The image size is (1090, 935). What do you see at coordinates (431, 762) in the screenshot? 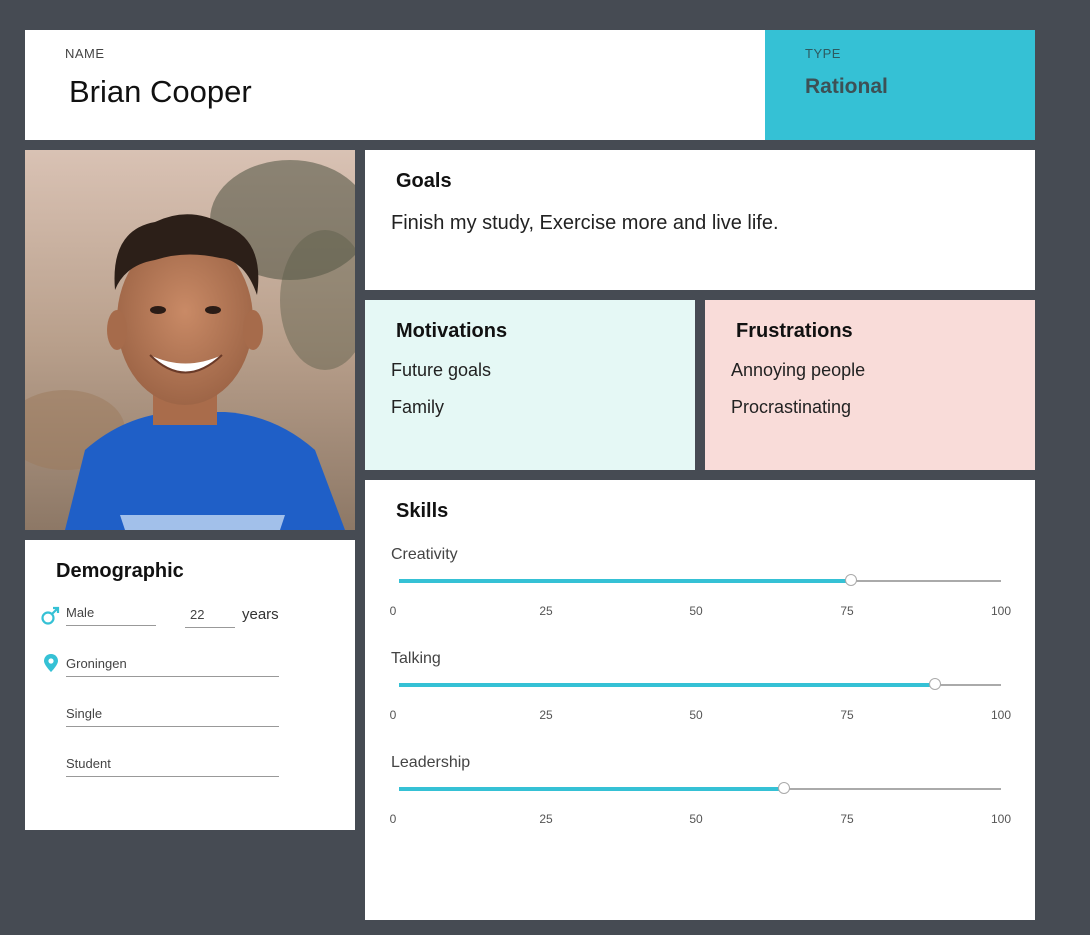
I see `skill-label: Leadership` at bounding box center [431, 762].